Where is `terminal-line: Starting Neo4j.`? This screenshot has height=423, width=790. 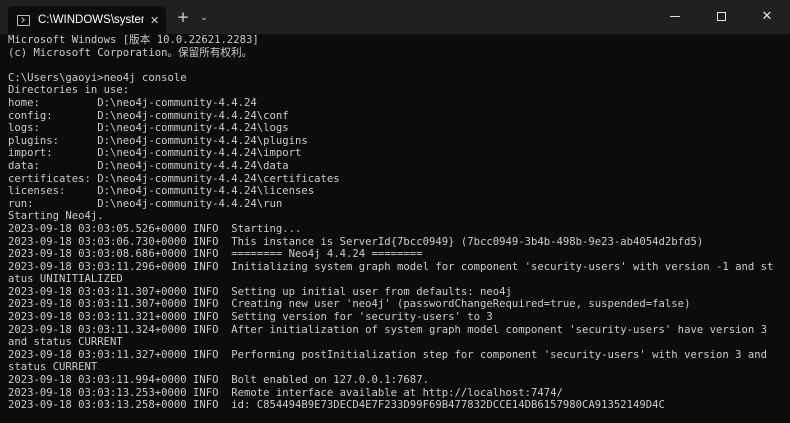
terminal-line: Starting Neo4j. is located at coordinates (56, 216).